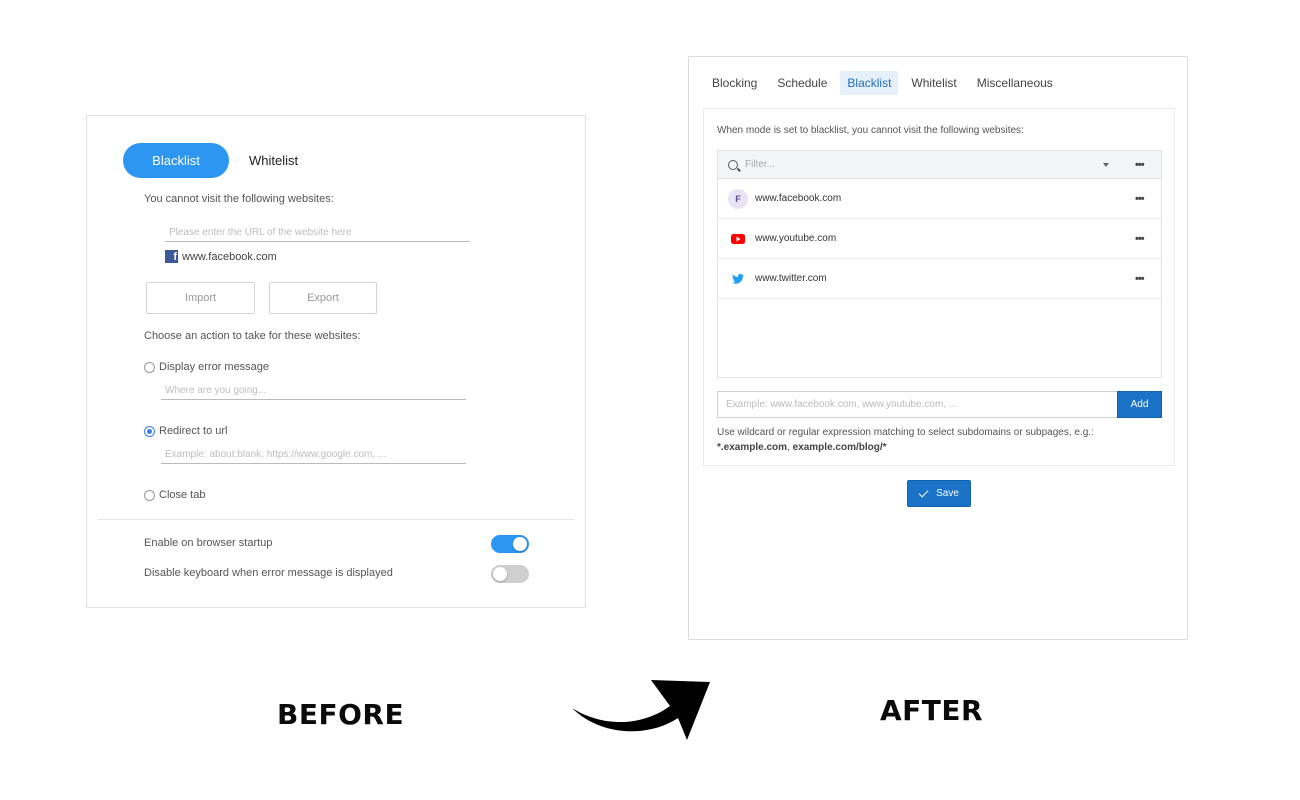  What do you see at coordinates (214, 367) in the screenshot?
I see `radio-display-error-label: Display error message` at bounding box center [214, 367].